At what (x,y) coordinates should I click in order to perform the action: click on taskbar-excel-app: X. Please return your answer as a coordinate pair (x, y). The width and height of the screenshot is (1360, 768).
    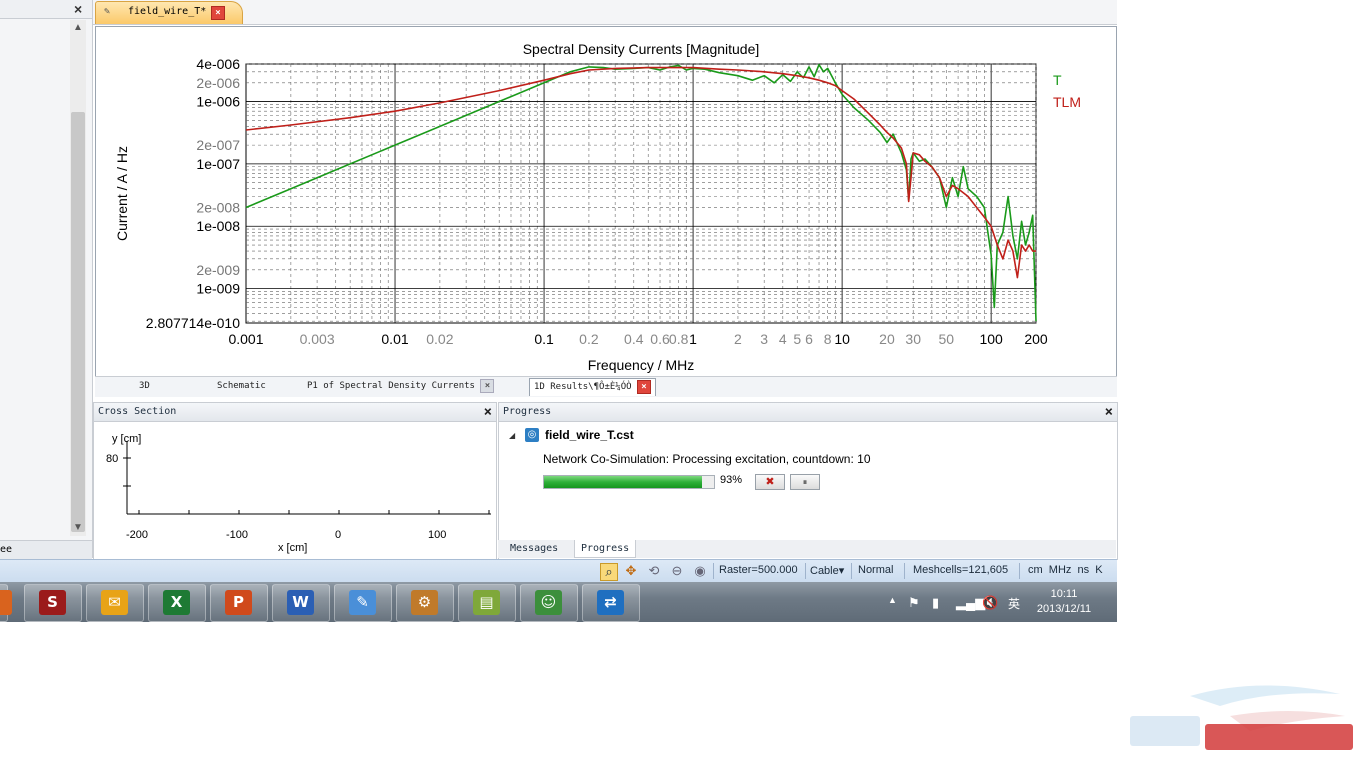
    Looking at the image, I should click on (177, 603).